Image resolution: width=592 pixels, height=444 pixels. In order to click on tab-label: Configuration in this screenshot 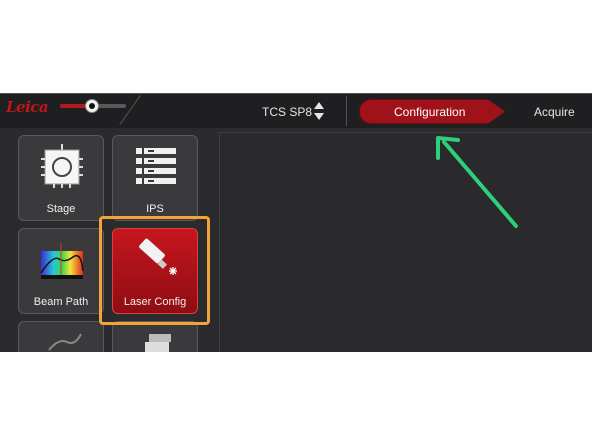, I will do `click(430, 111)`.